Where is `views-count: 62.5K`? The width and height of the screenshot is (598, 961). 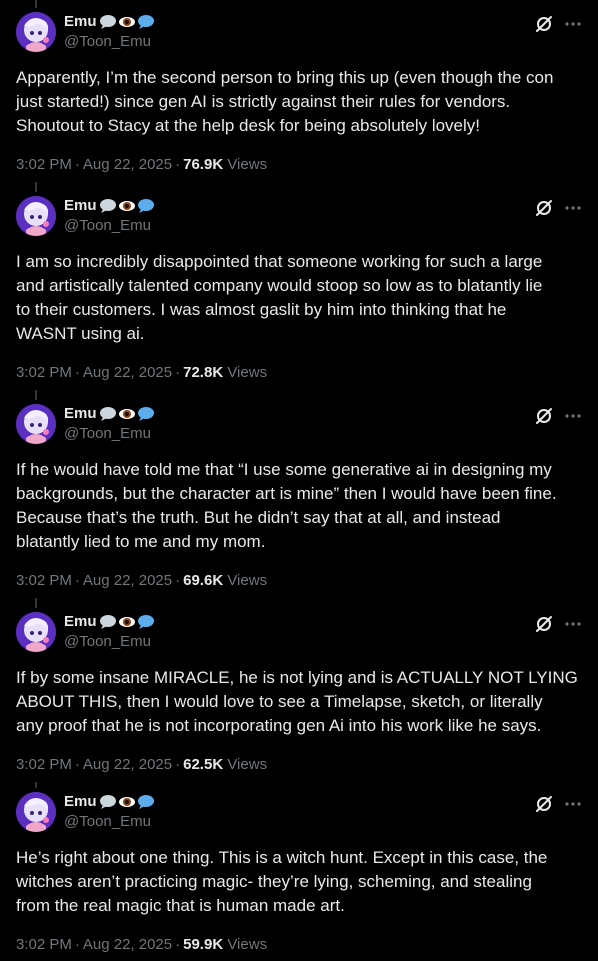 views-count: 62.5K is located at coordinates (203, 764).